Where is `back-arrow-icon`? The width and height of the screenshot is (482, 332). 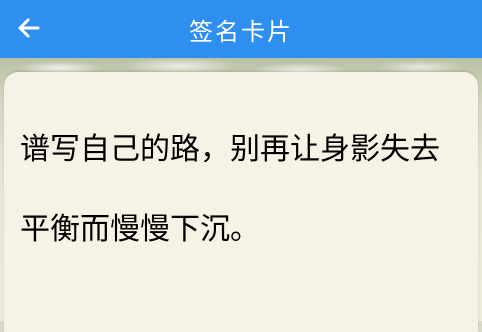
back-arrow-icon is located at coordinates (29, 28).